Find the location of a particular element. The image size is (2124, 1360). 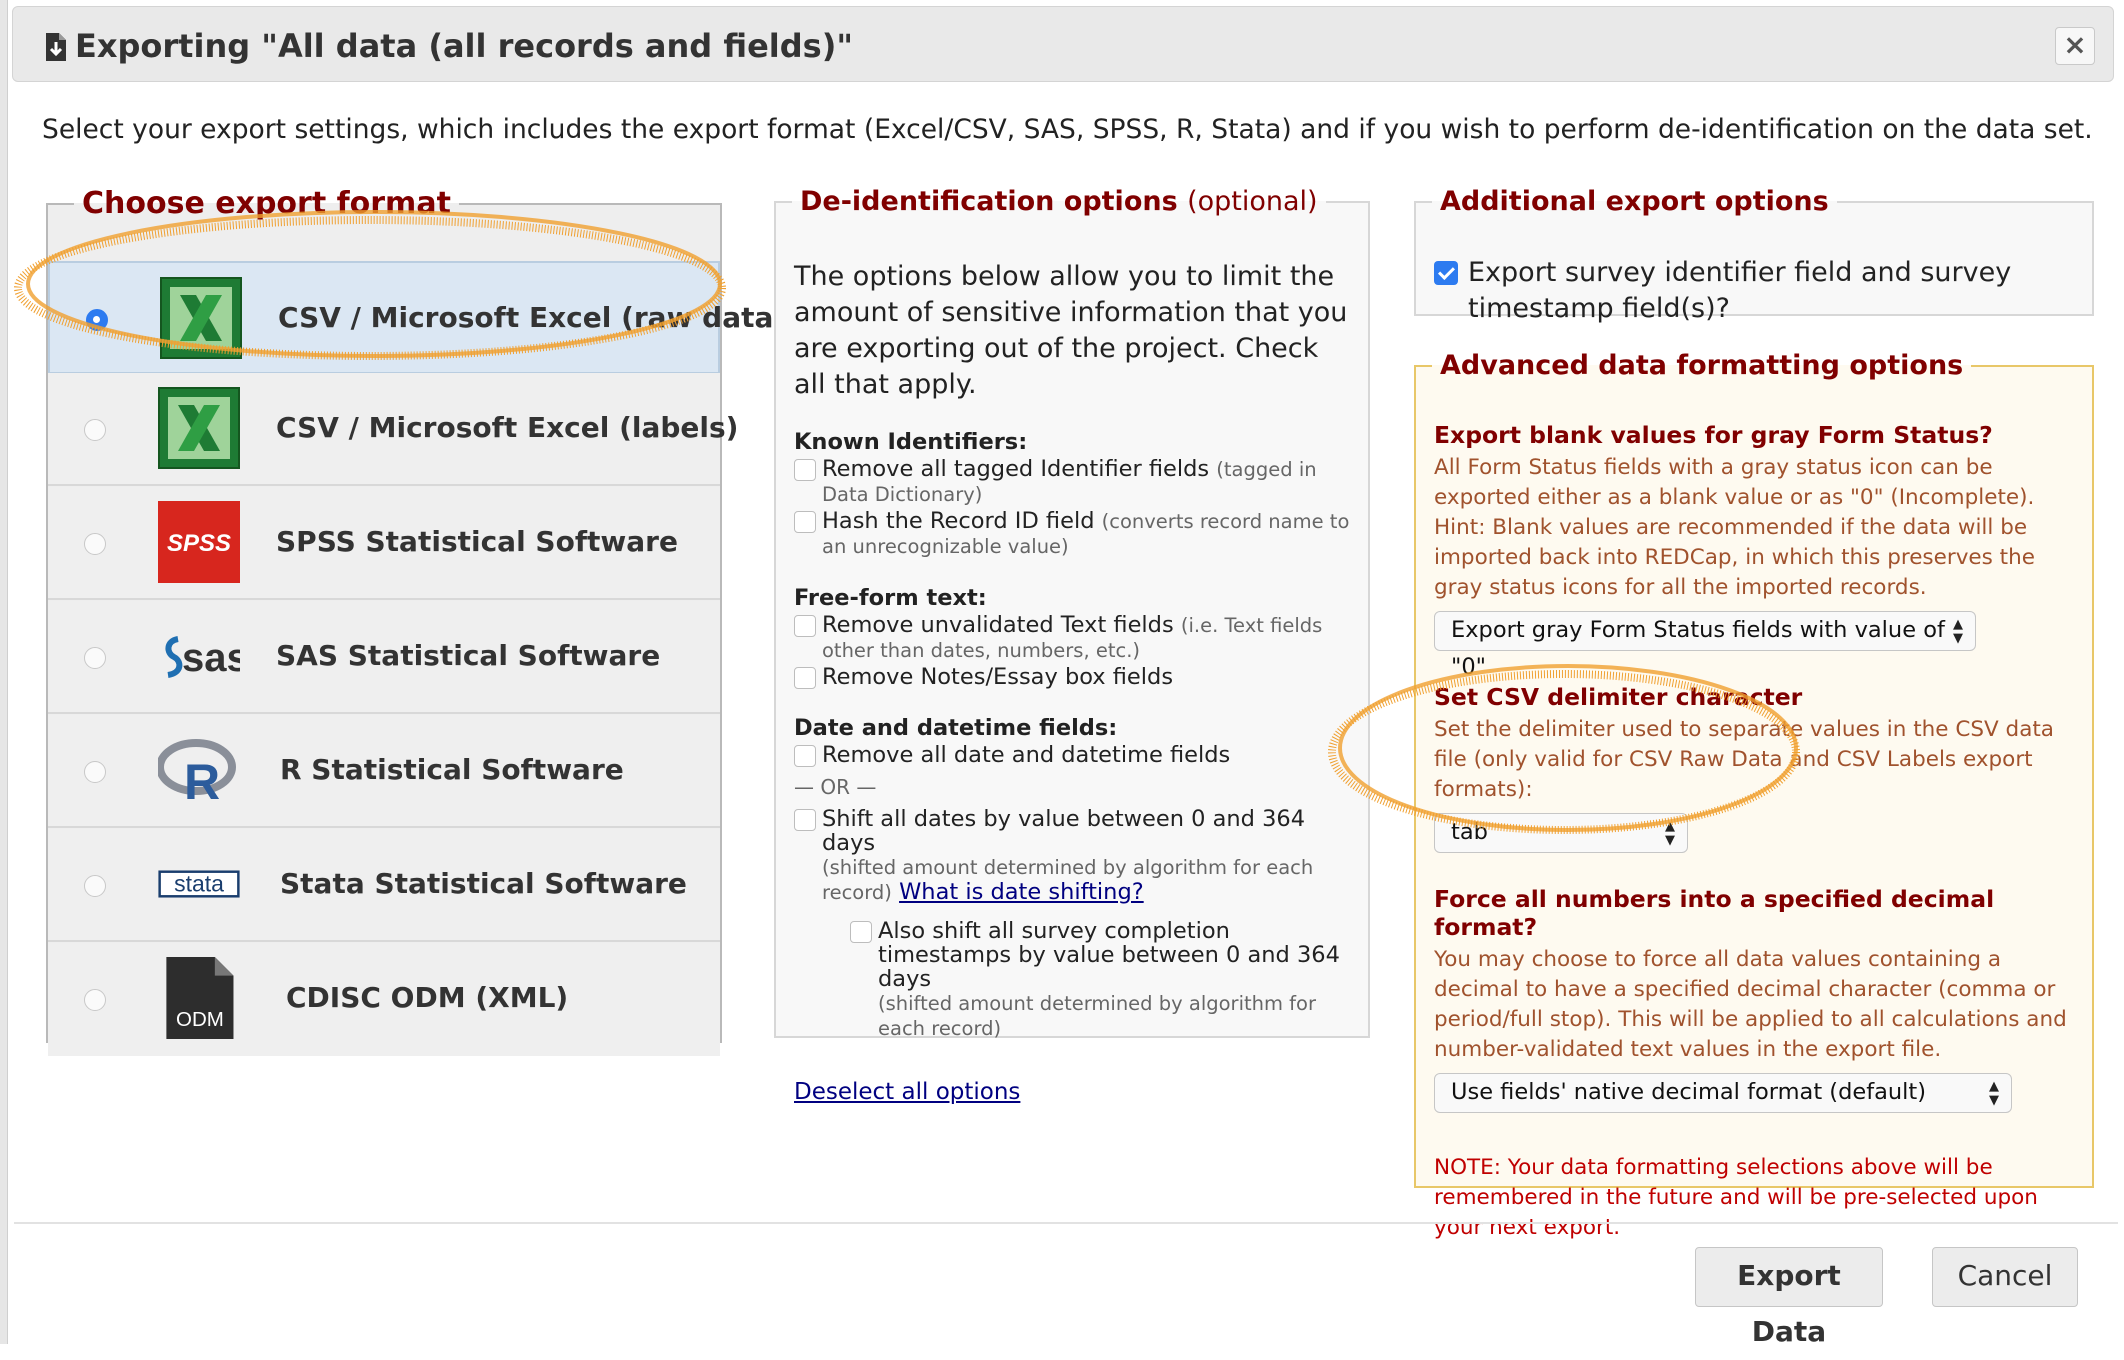

export-data-button: Export Data is located at coordinates (1789, 1297).